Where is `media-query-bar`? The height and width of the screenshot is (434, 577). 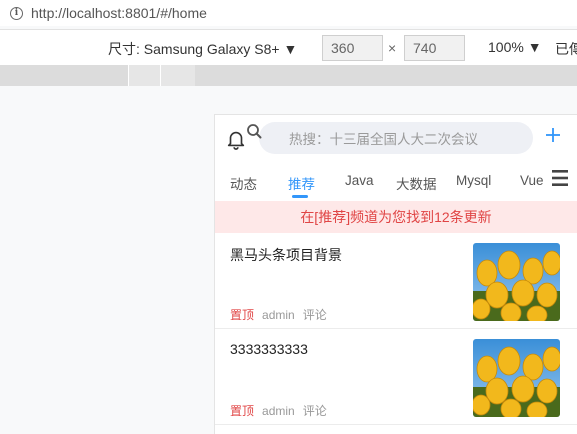 media-query-bar is located at coordinates (288, 75).